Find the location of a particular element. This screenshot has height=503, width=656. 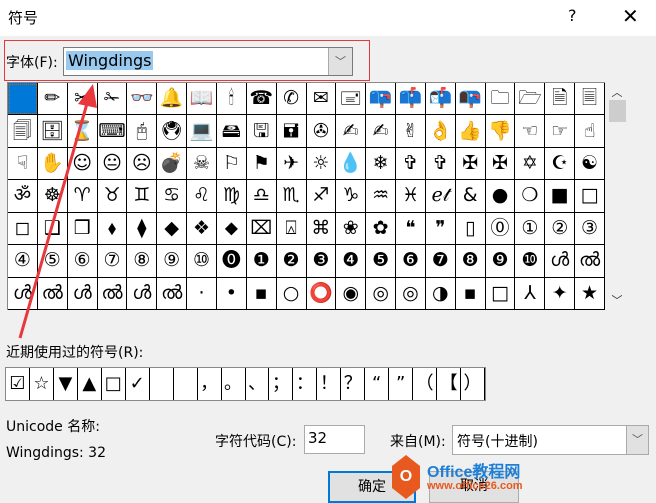

symbol-cell: ◻ is located at coordinates (23, 229).